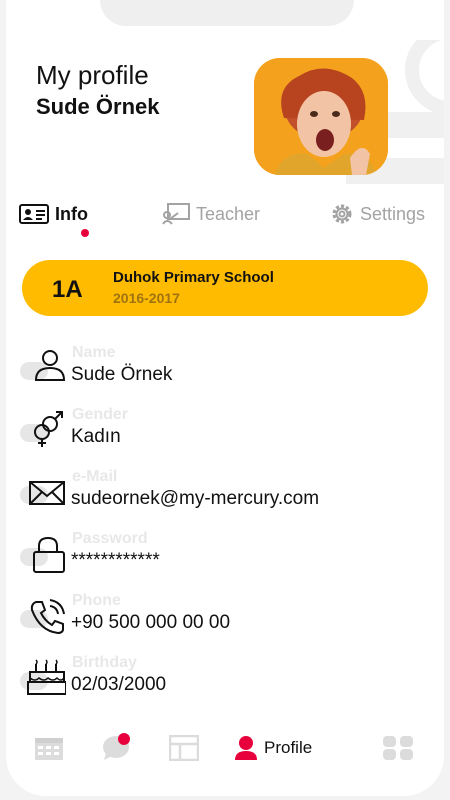 The height and width of the screenshot is (800, 450). I want to click on field-label: Birthday, so click(104, 662).